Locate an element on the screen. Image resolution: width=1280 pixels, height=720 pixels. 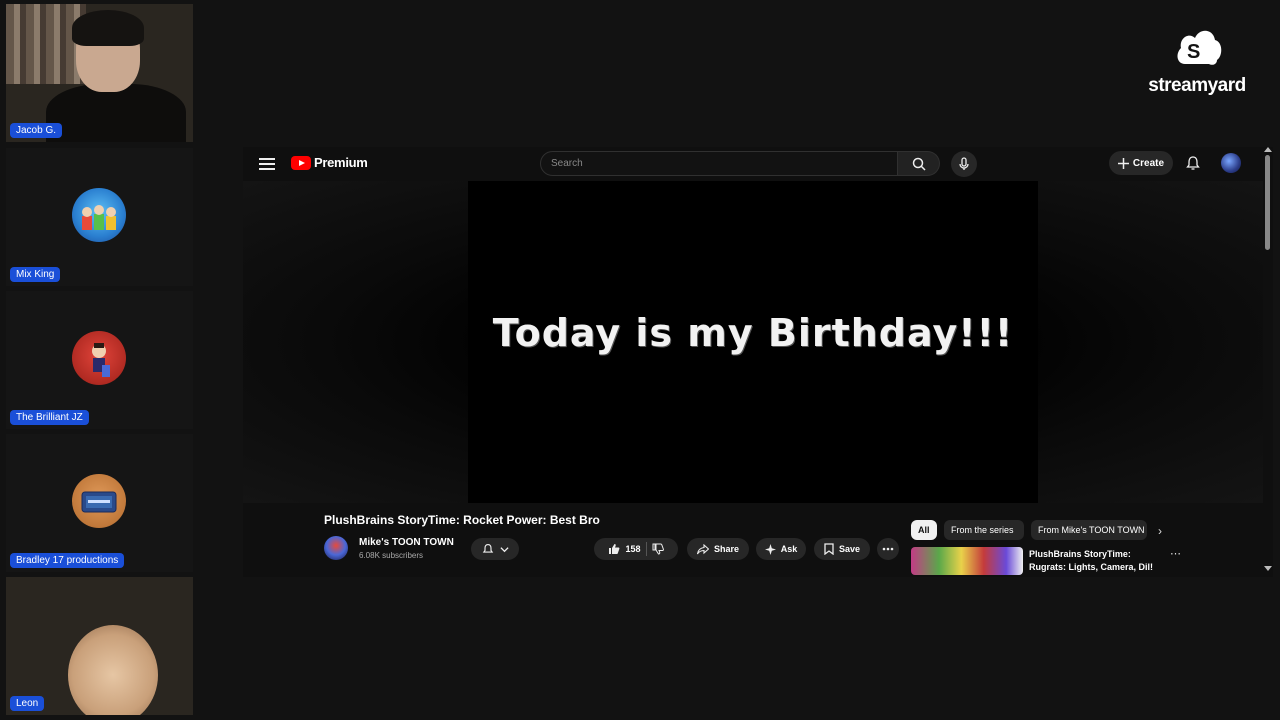
participant-tile-jacob: Jacob G. is located at coordinates (99, 73).